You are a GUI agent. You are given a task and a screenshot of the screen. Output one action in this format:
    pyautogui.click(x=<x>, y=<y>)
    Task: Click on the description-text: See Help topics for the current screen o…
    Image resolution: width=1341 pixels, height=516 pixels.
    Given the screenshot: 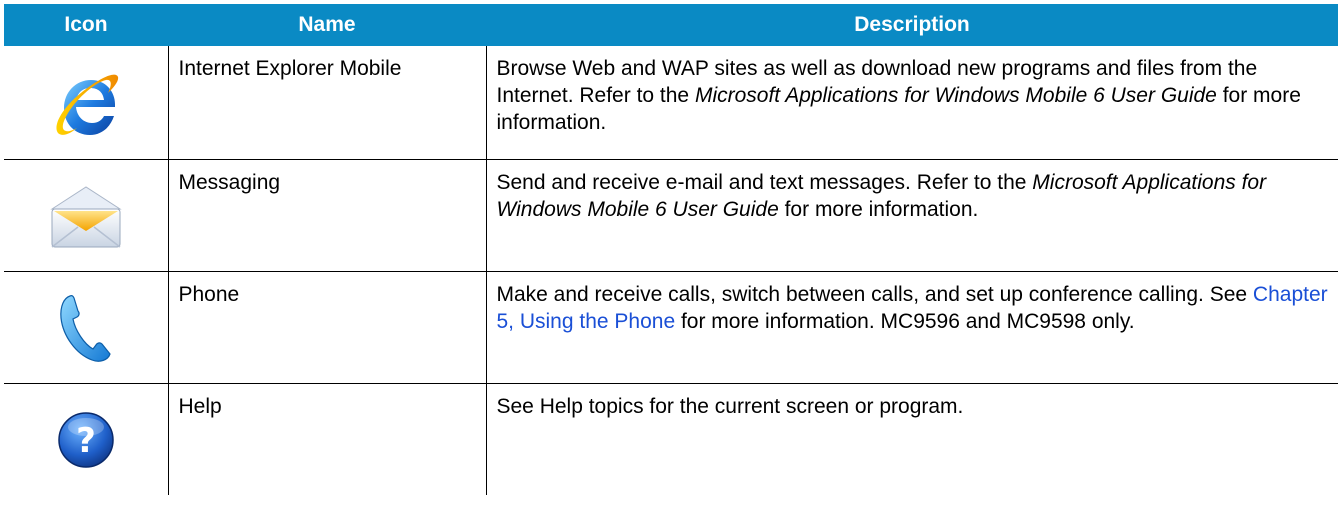 What is the action you would take?
    pyautogui.click(x=730, y=406)
    